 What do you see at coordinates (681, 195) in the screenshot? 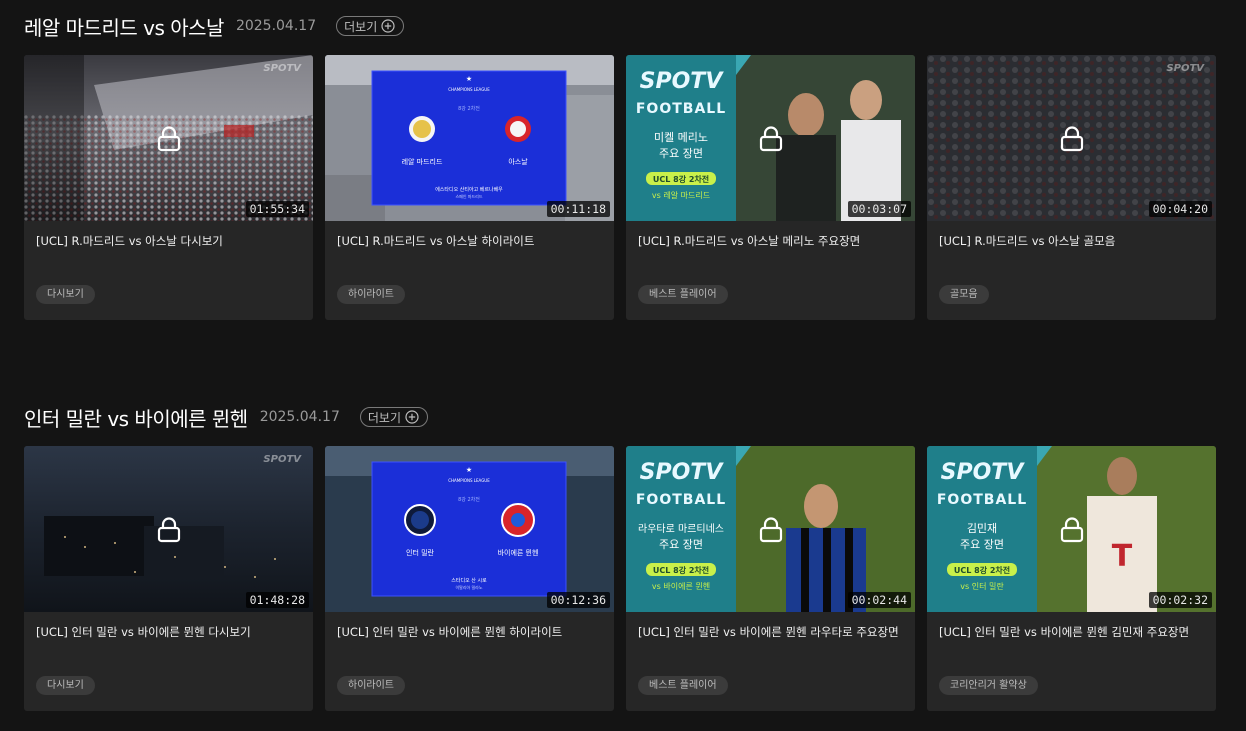
I see `promo-vs: vs 레알 마드리드` at bounding box center [681, 195].